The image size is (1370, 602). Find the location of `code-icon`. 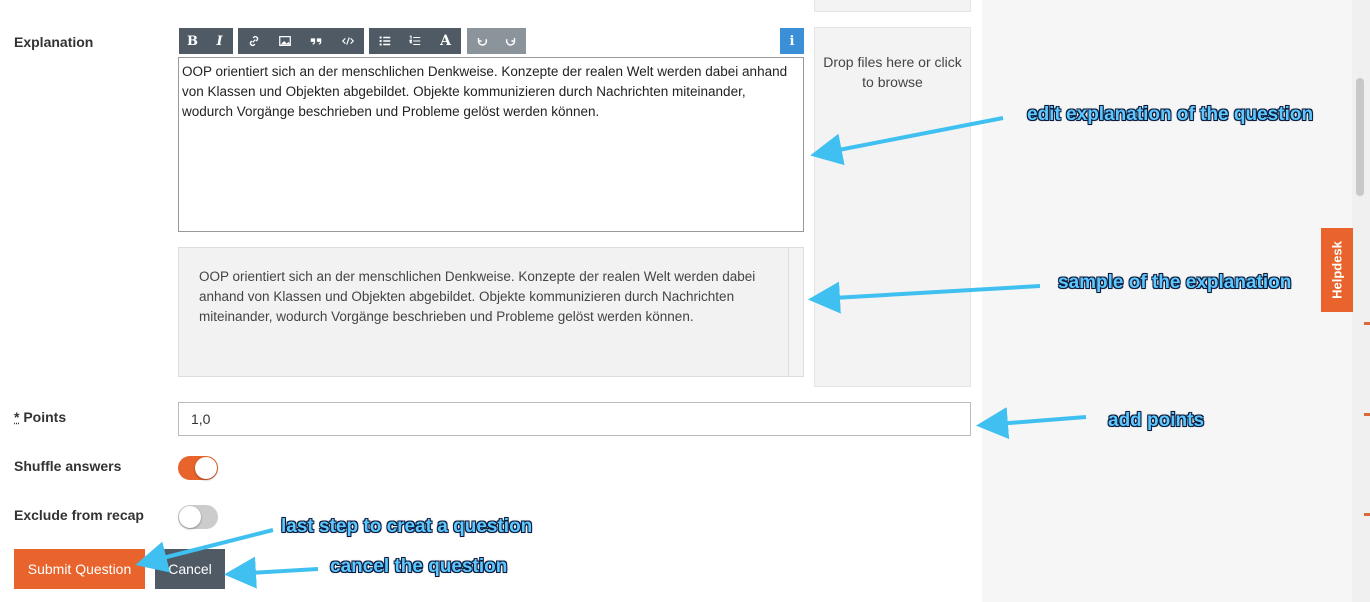

code-icon is located at coordinates (348, 41).